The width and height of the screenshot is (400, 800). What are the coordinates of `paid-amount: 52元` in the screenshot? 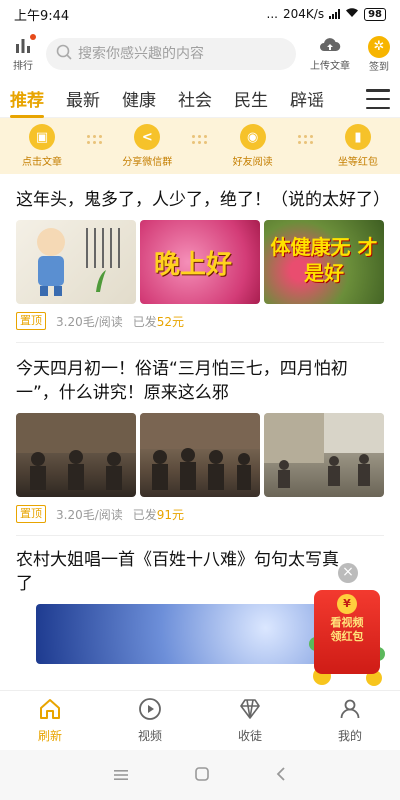 It's located at (170, 321).